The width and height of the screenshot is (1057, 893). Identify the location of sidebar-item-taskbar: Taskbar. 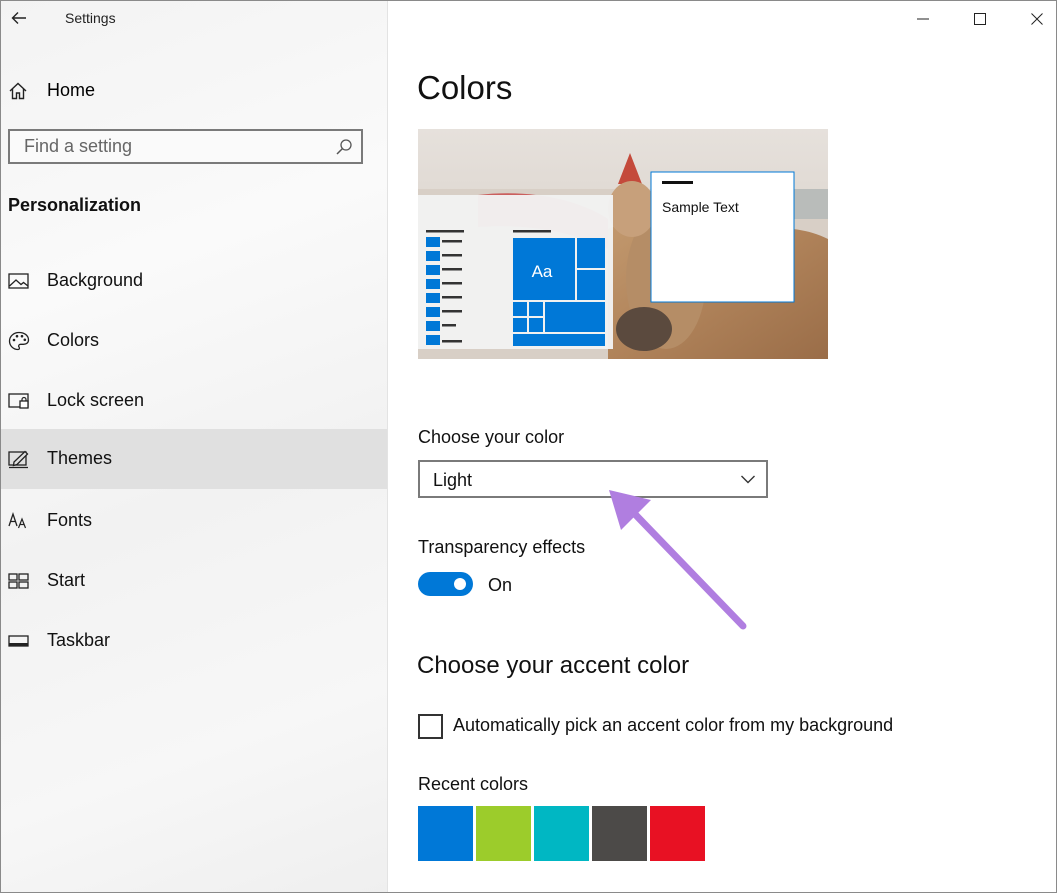
(194, 641).